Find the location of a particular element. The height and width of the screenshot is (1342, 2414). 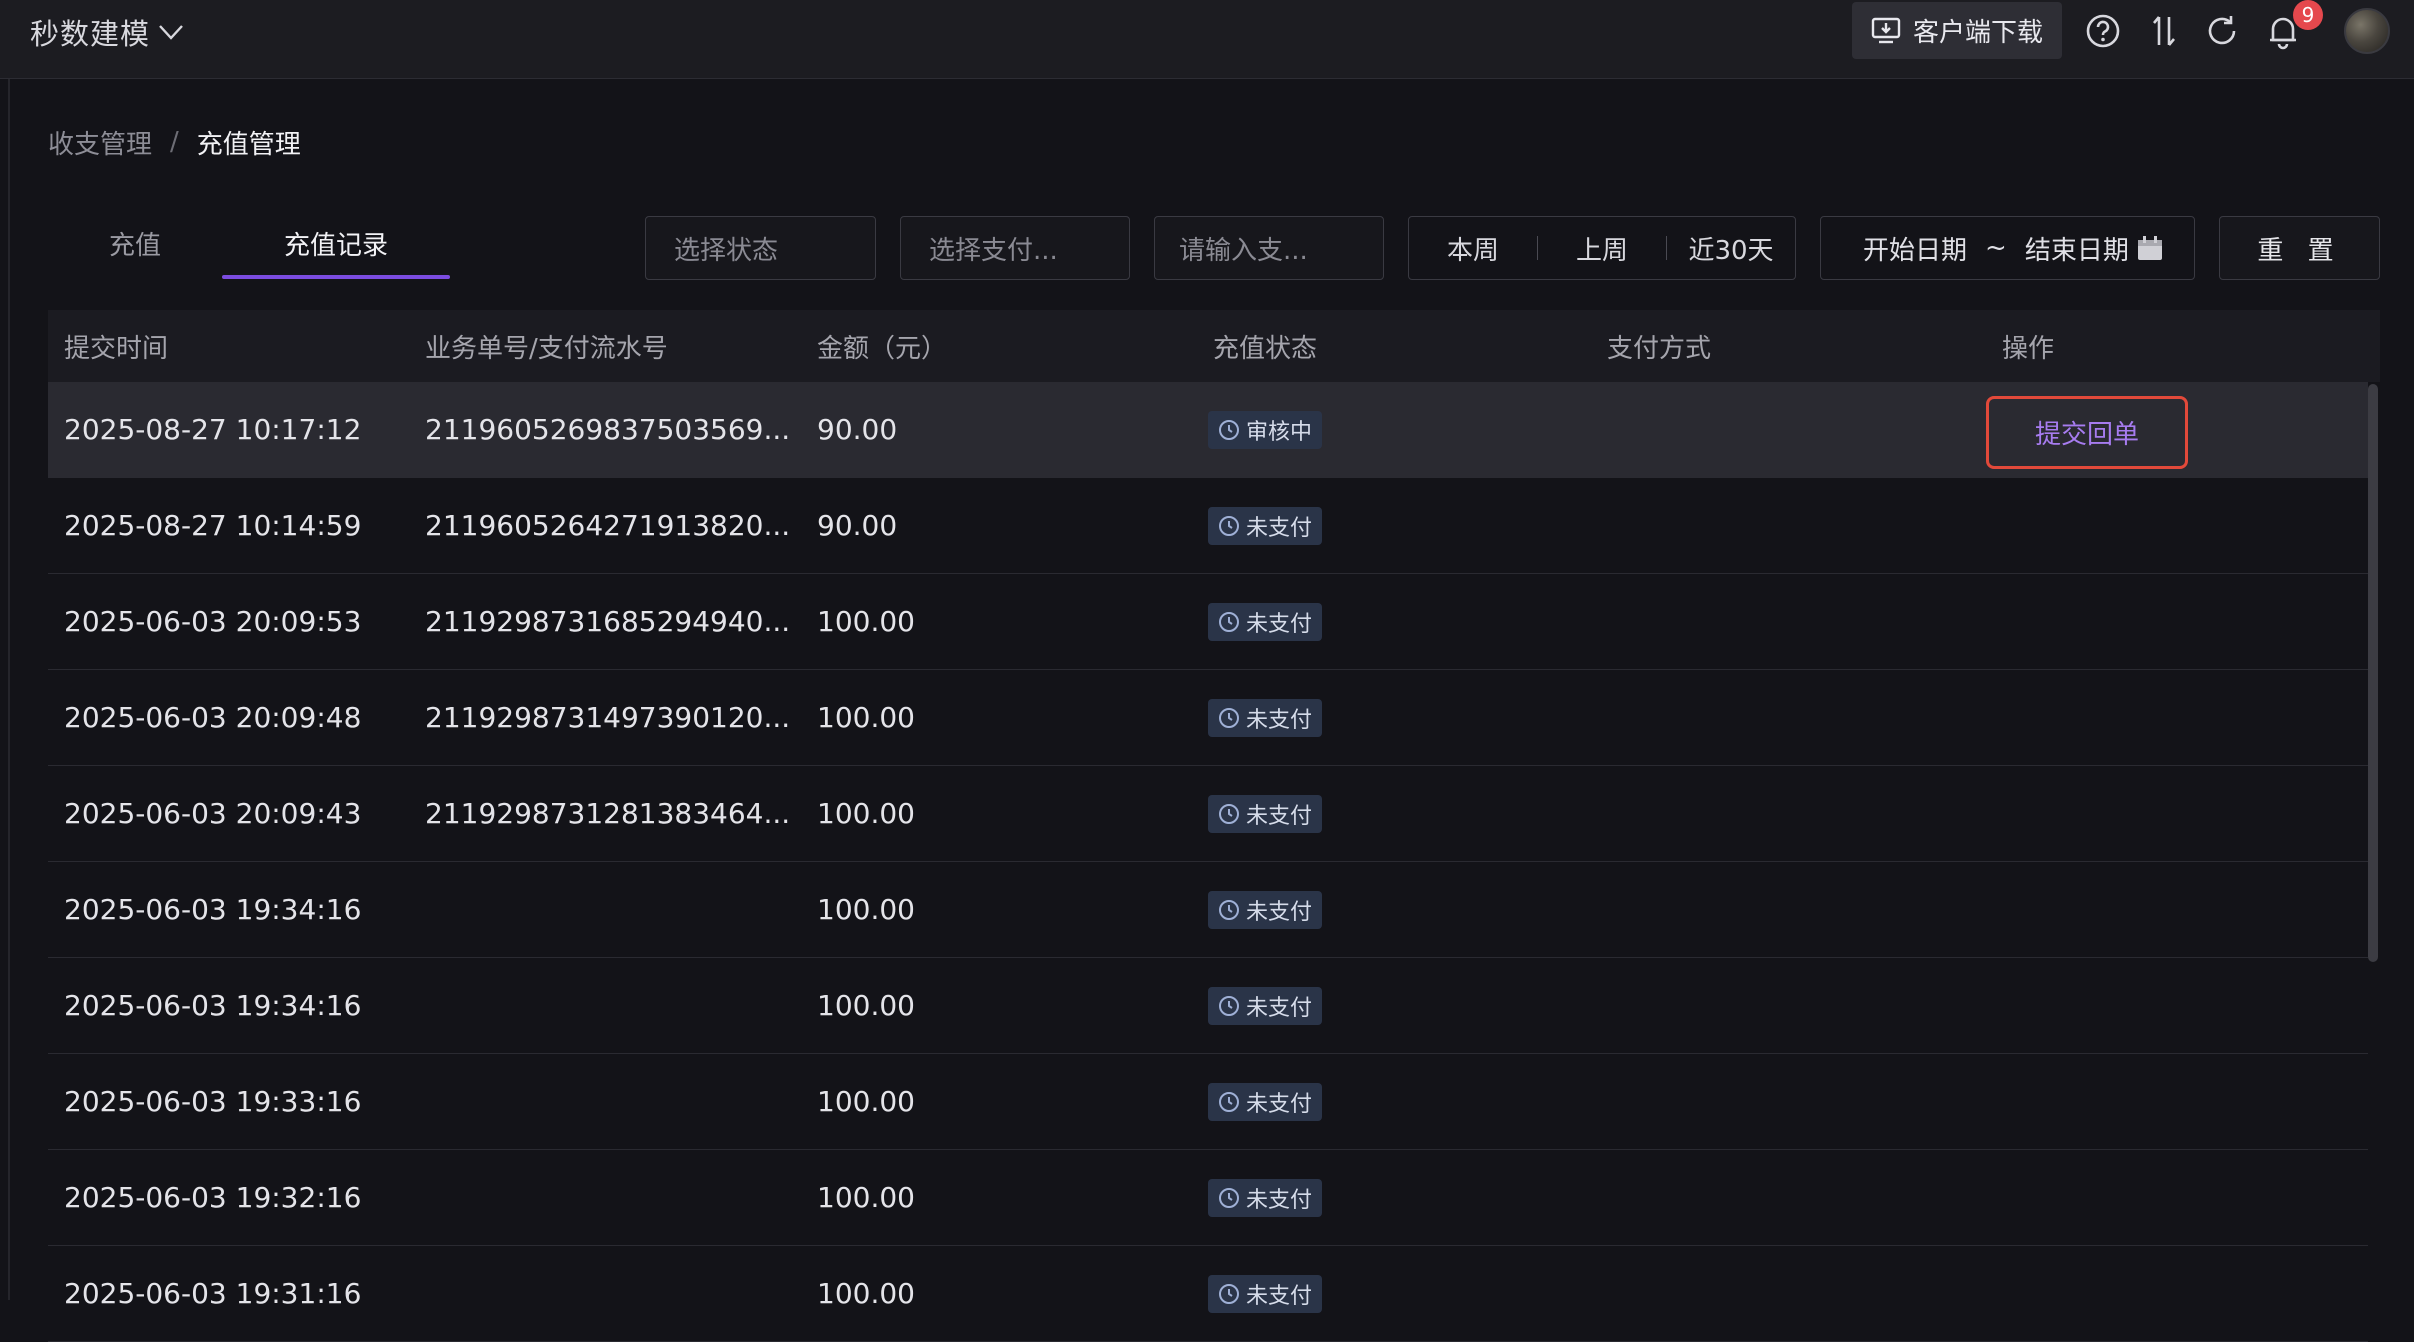

column-header-action: 操作 is located at coordinates (2028, 348).